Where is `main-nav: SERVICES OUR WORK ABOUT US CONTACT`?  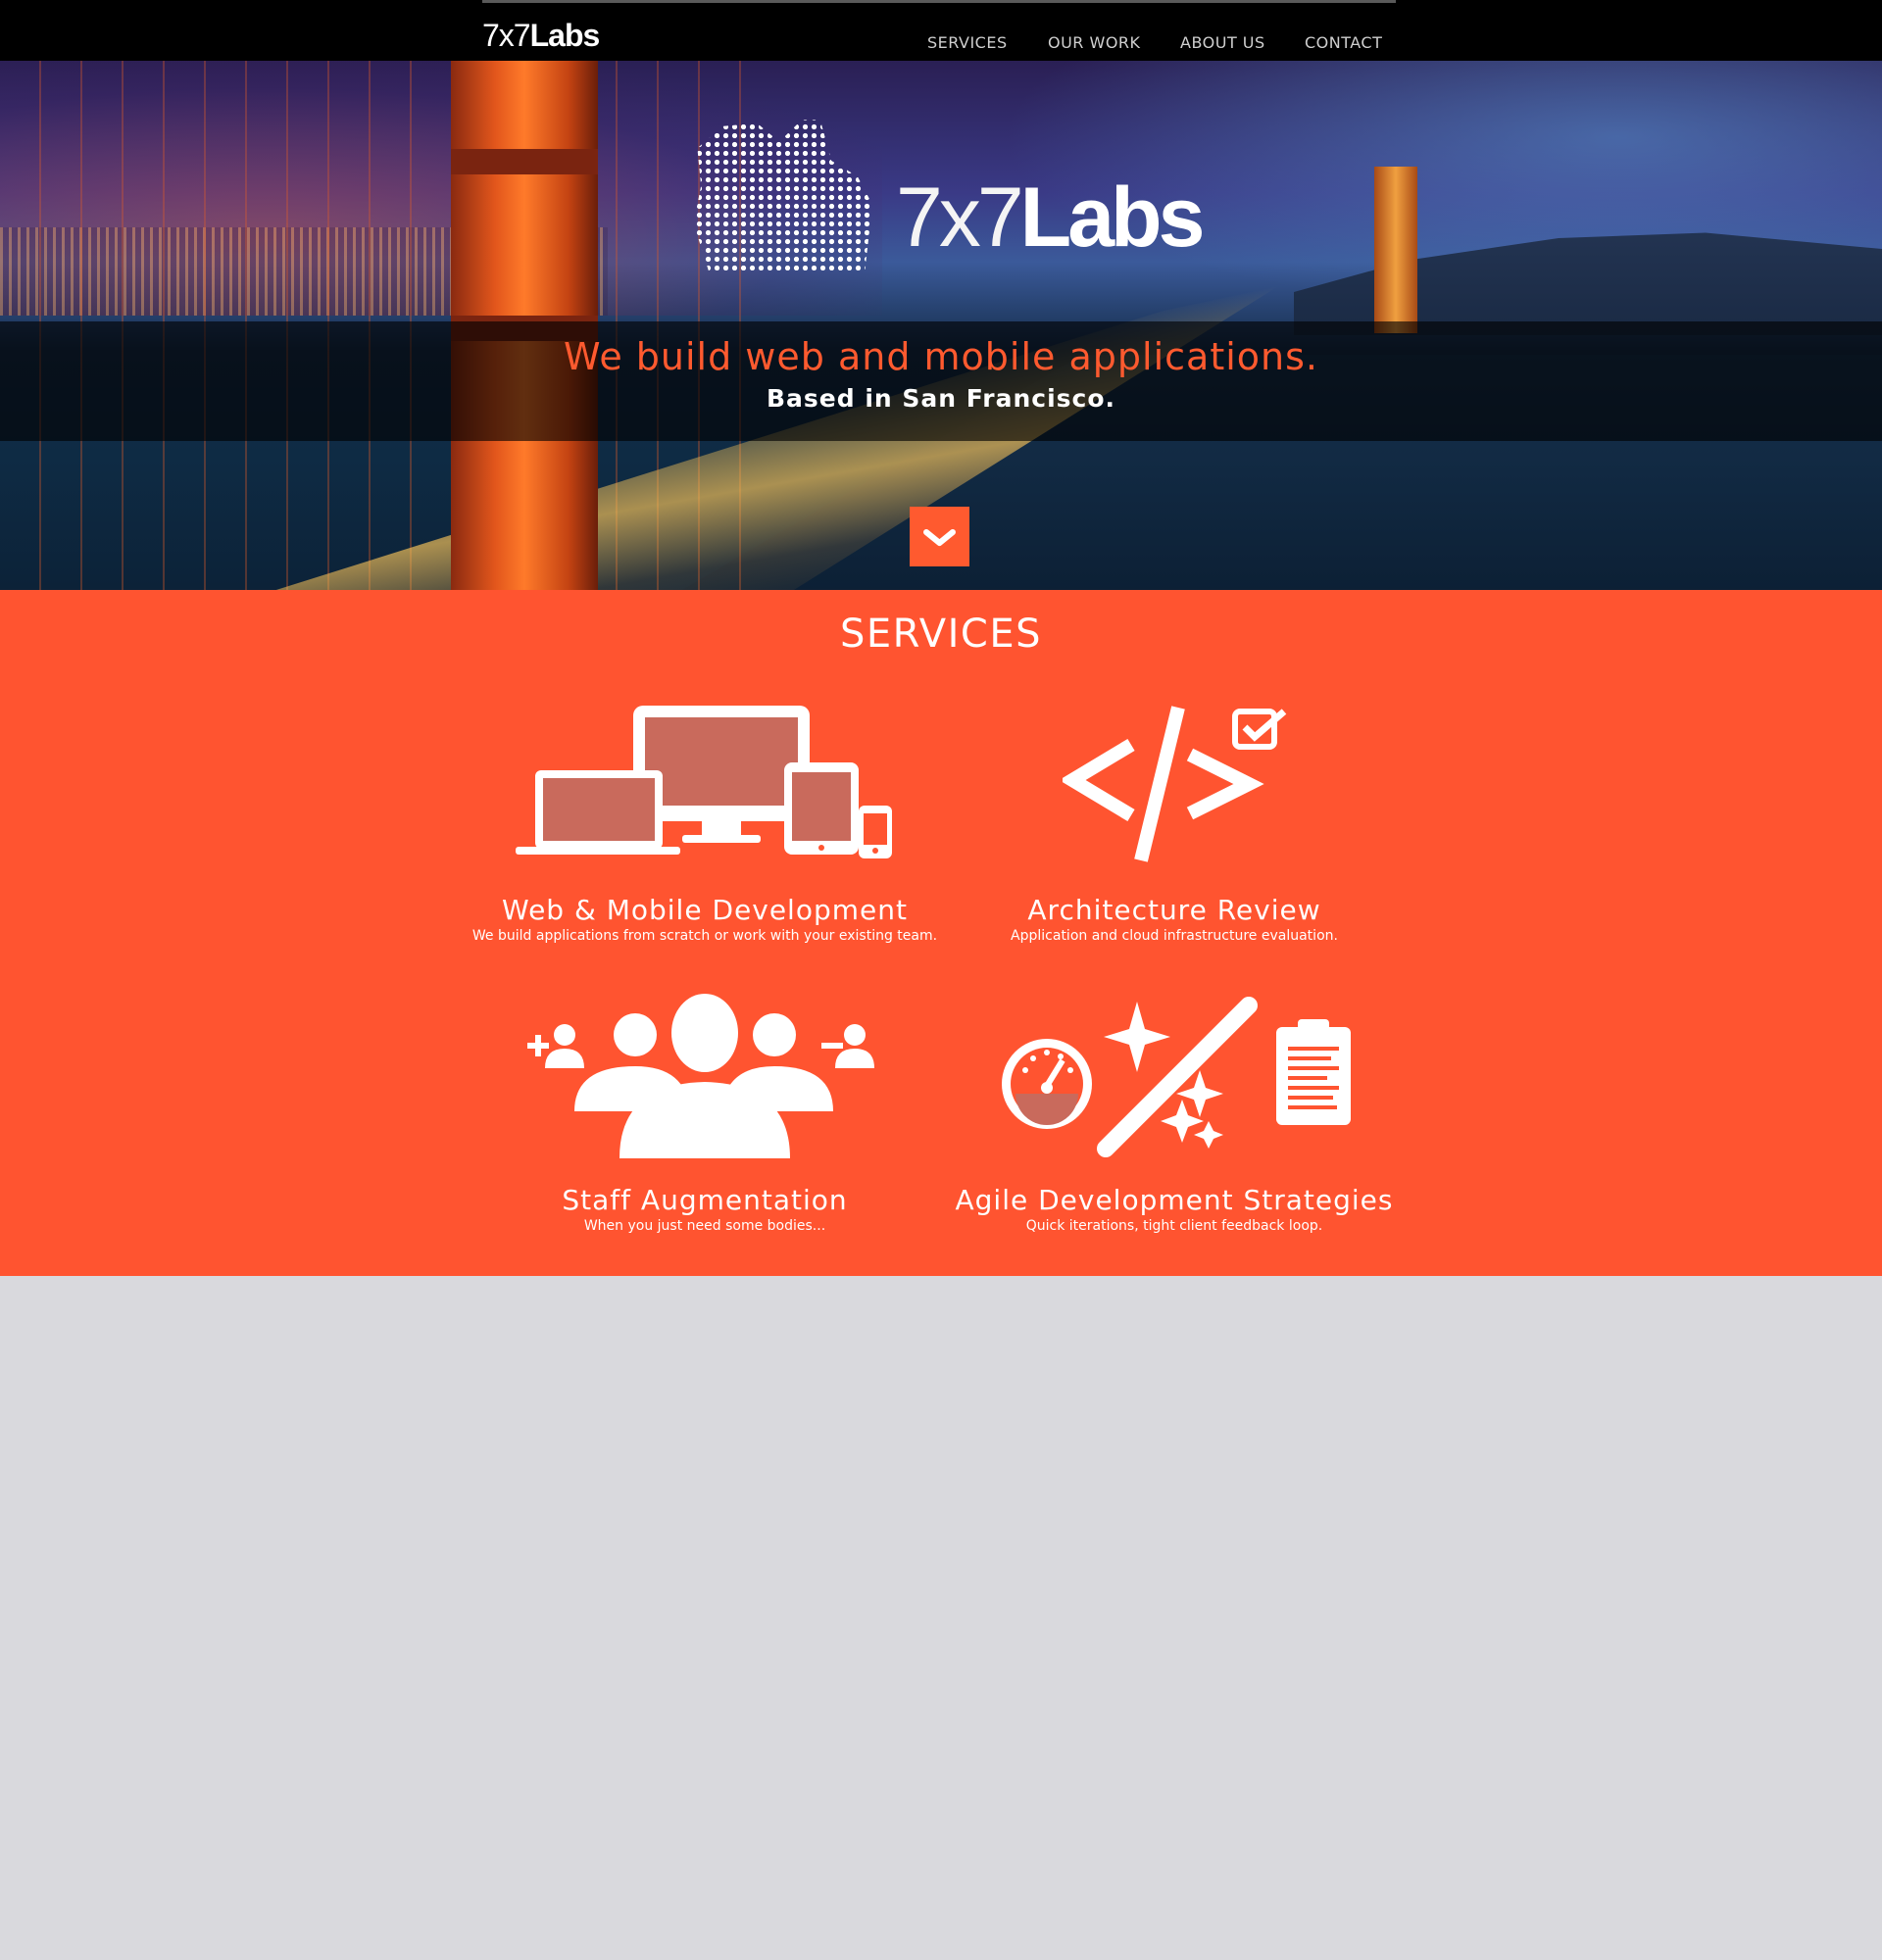
main-nav: SERVICES OUR WORK ABOUT US CONTACT is located at coordinates (941, 45).